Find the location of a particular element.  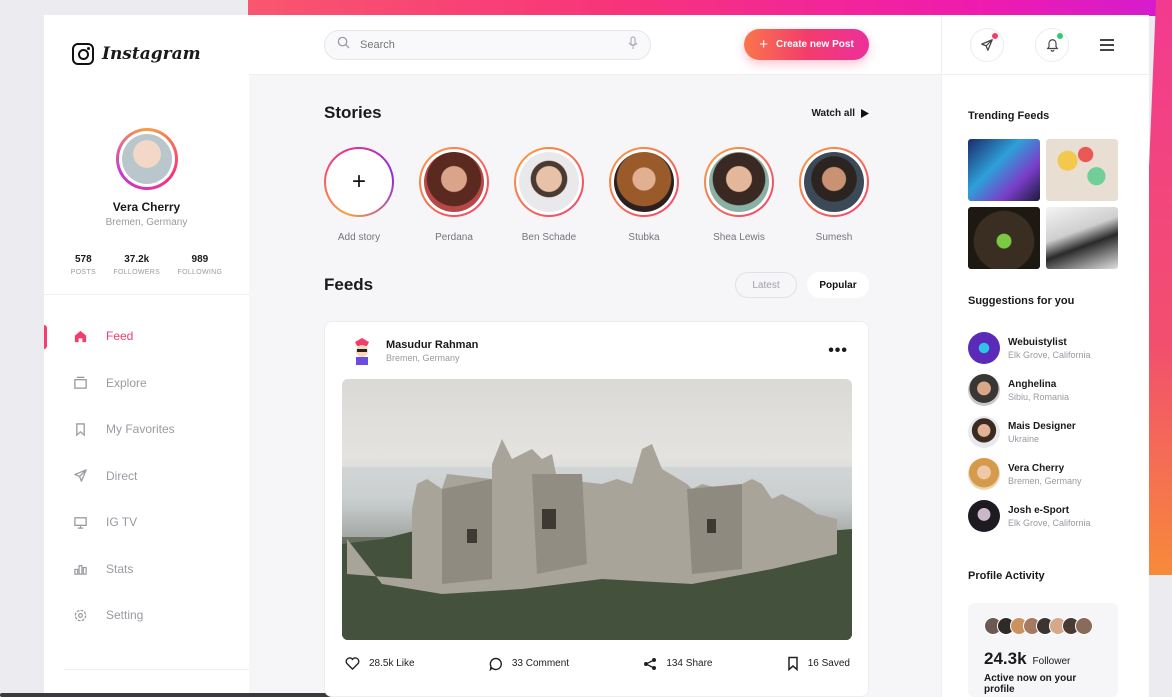

story-item: Stubka is located at coordinates (644, 195).